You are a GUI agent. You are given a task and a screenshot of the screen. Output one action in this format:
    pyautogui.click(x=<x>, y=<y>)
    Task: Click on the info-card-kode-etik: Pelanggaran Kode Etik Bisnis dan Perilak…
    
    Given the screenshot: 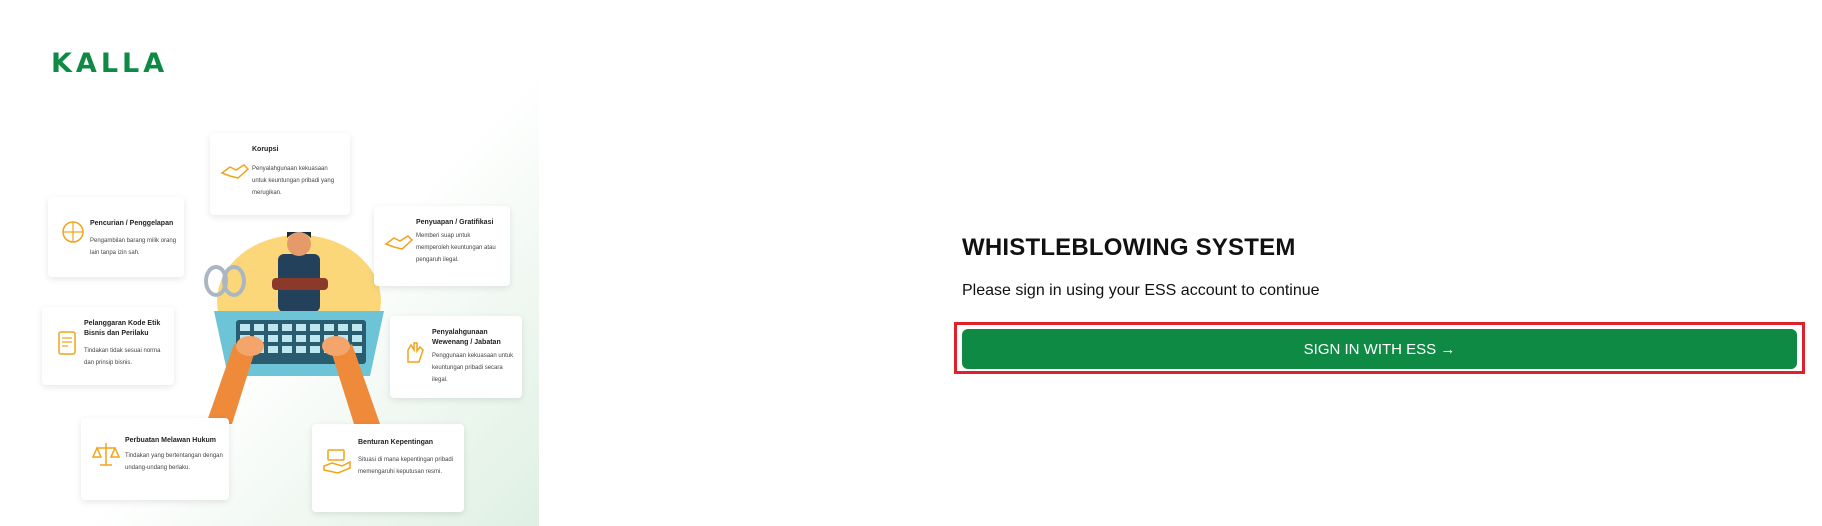 What is the action you would take?
    pyautogui.click(x=108, y=346)
    